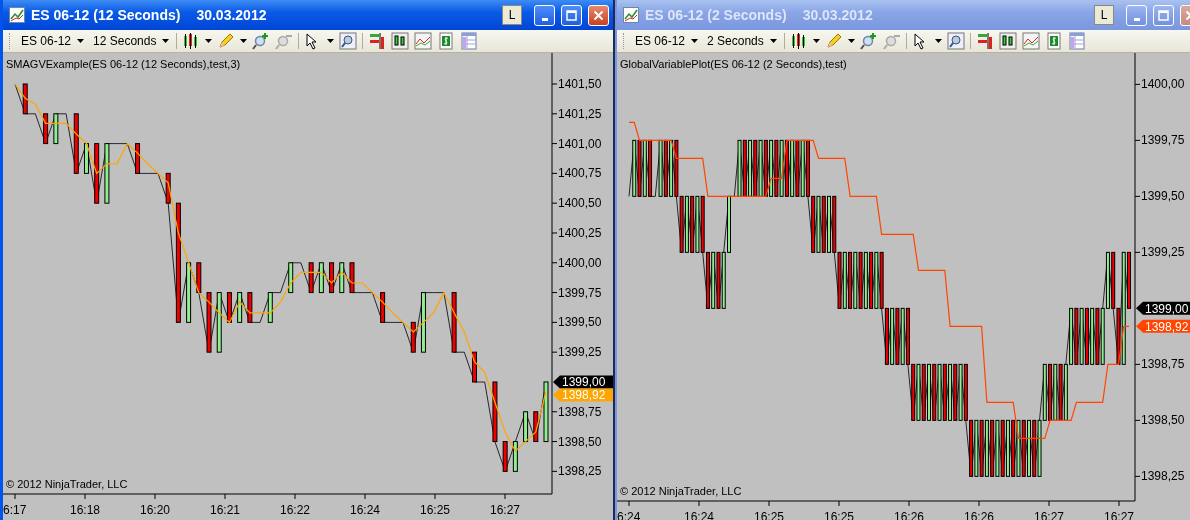  I want to click on time-label: 6:17, so click(15, 510).